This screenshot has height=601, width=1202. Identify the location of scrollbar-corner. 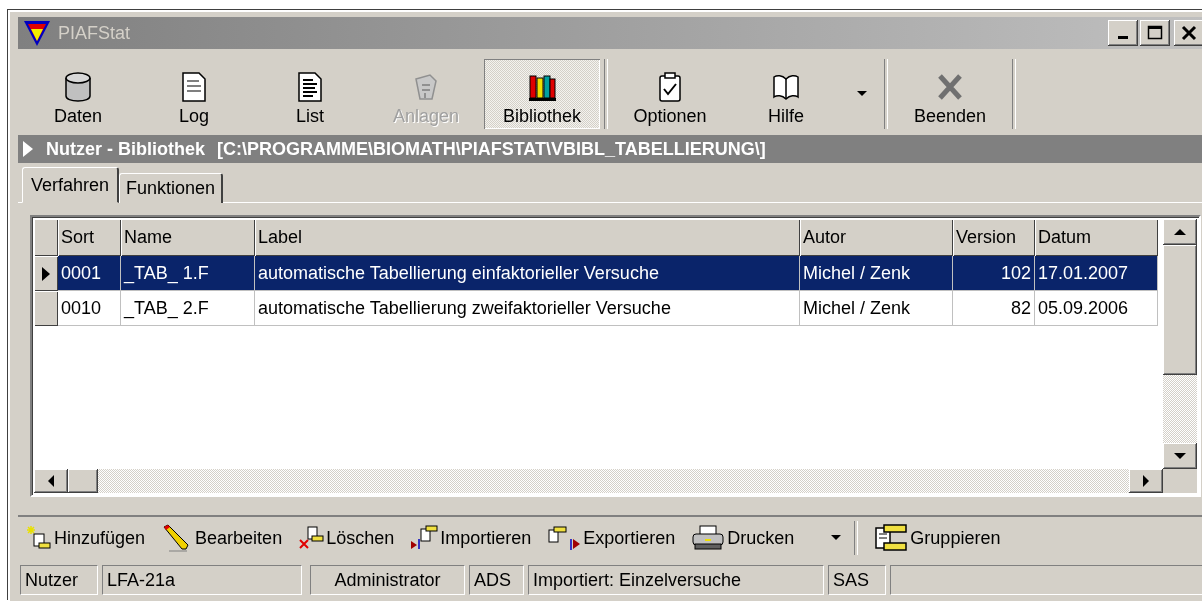
(1180, 481).